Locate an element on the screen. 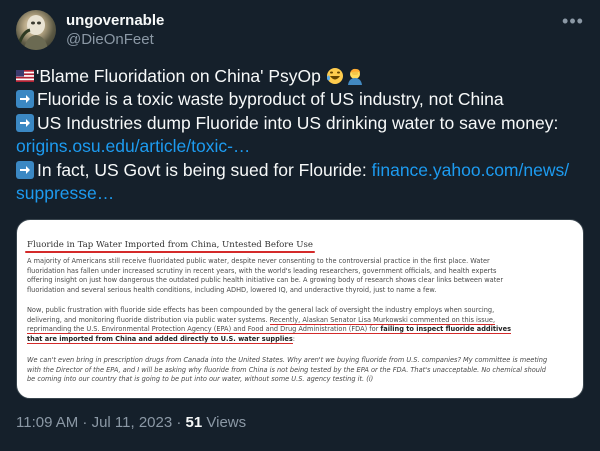  us-flag-icon is located at coordinates (25, 76).